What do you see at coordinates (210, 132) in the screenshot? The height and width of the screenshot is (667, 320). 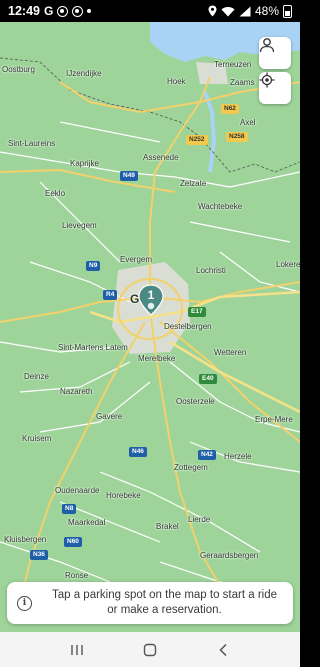 I see `water-canal` at bounding box center [210, 132].